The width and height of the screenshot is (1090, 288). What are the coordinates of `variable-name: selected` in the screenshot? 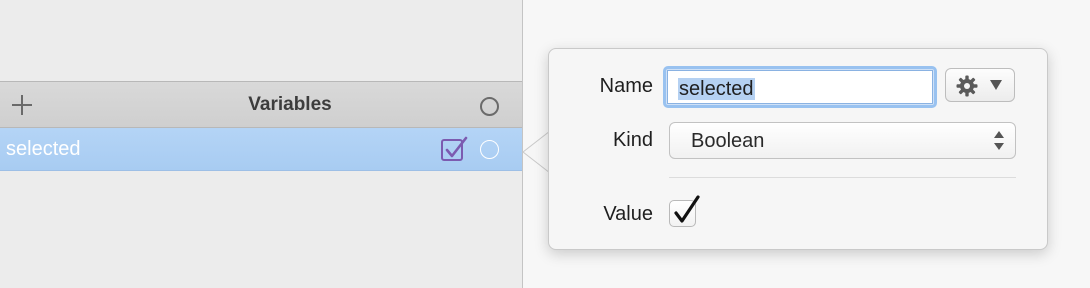 It's located at (43, 149).